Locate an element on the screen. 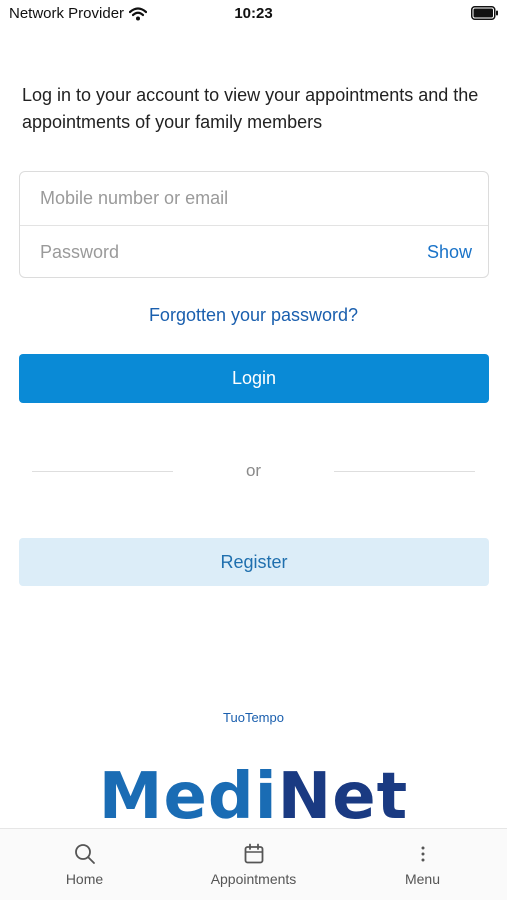  credentials-form: Show is located at coordinates (254, 224).